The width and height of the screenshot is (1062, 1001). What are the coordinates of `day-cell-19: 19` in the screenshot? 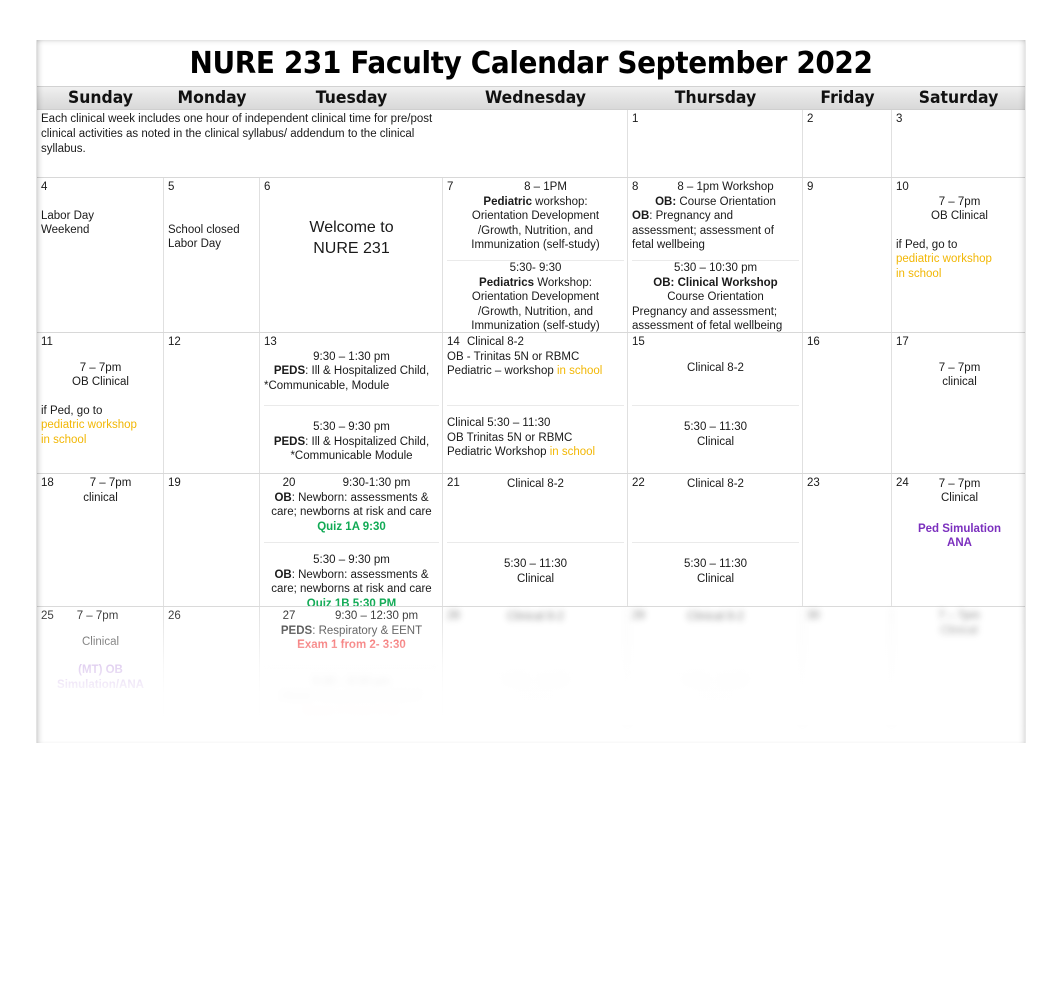 It's located at (212, 540).